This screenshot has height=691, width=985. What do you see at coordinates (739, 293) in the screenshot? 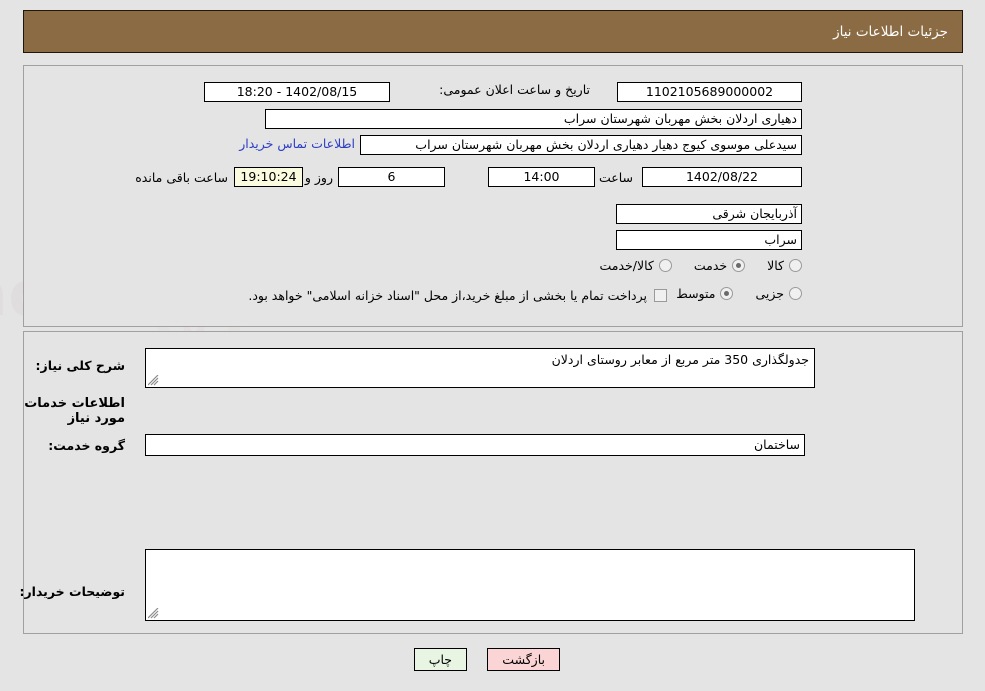
I see `process-radio-group: جزیی متوسط` at bounding box center [739, 293].